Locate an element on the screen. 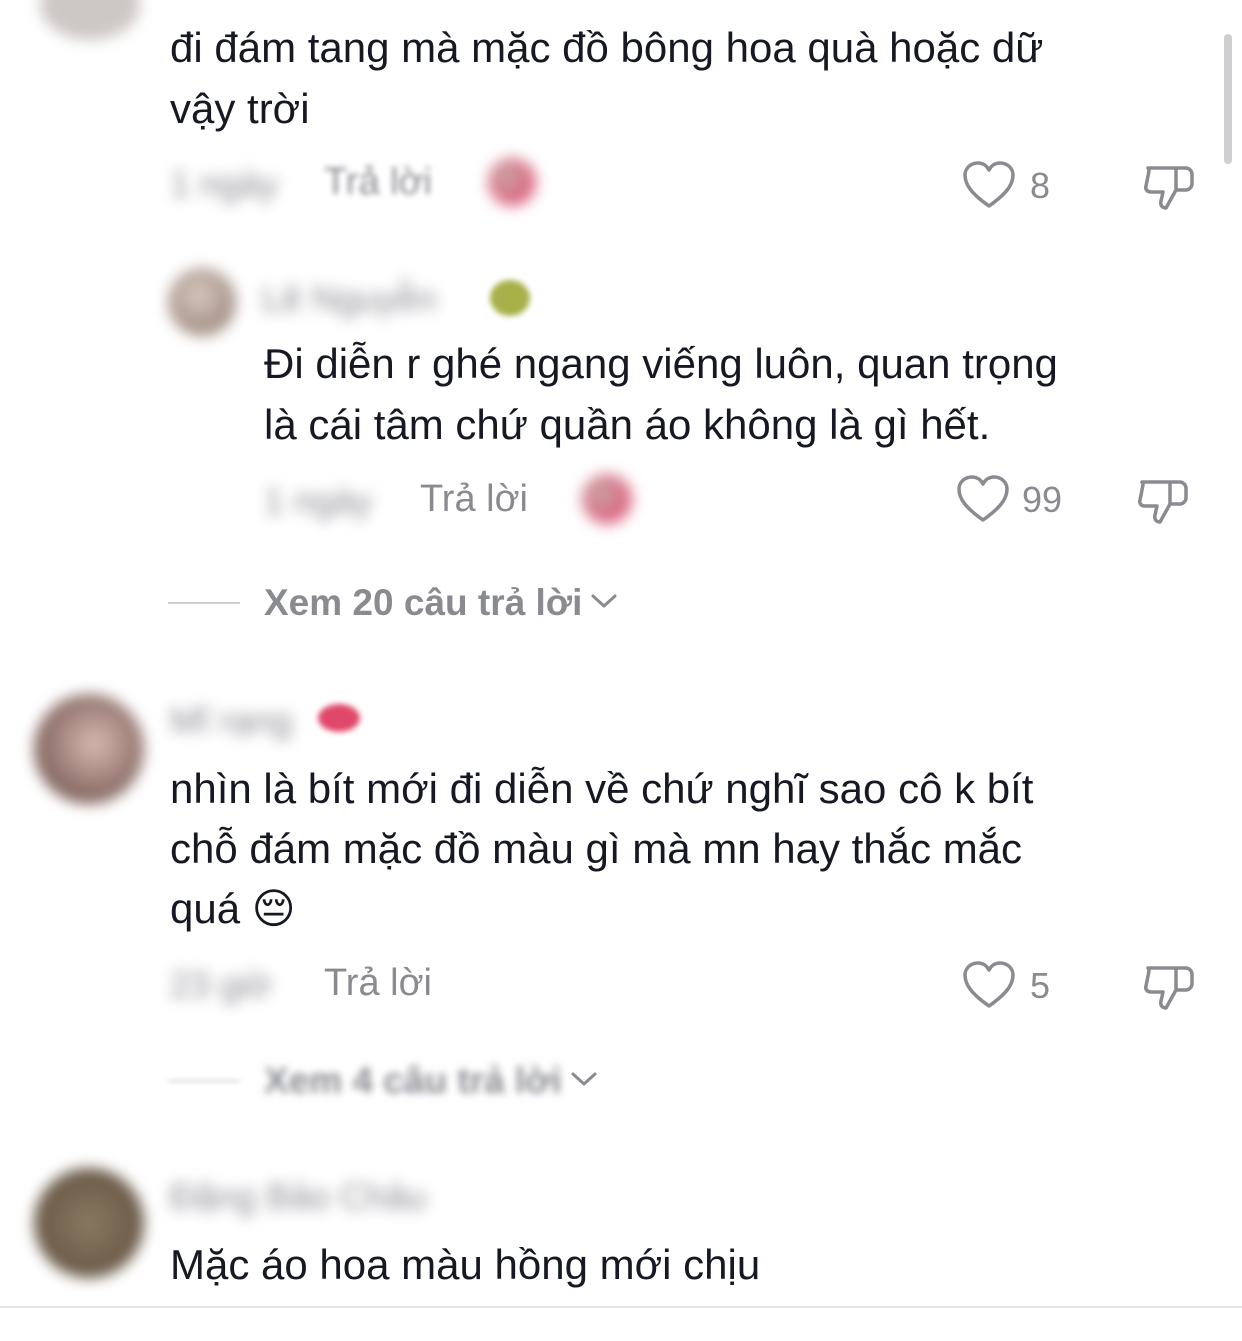 Image resolution: width=1242 pixels, height=1341 pixels. like-count: 8 is located at coordinates (1040, 185).